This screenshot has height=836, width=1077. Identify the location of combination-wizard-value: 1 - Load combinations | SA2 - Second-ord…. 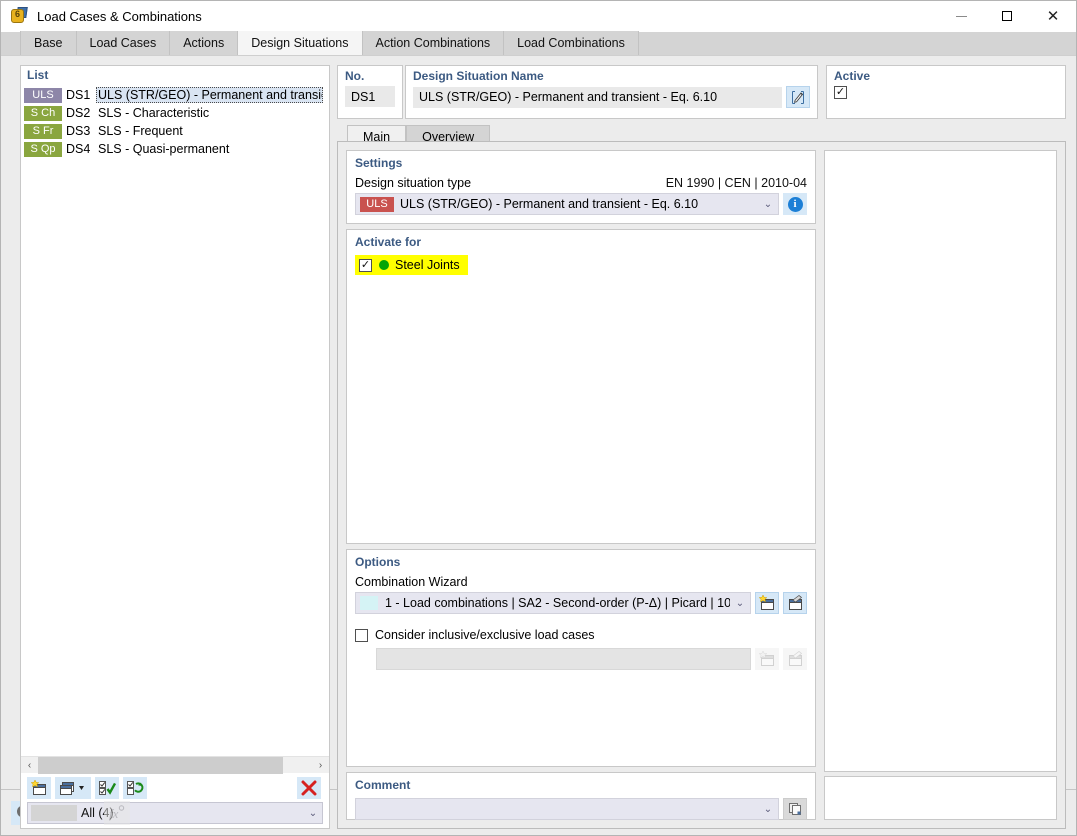
(557, 603).